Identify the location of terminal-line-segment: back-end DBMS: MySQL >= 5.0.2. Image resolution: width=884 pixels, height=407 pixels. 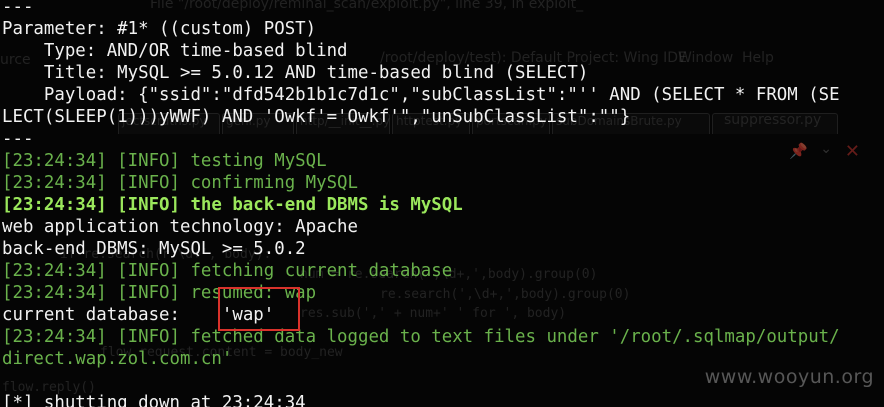
(154, 249).